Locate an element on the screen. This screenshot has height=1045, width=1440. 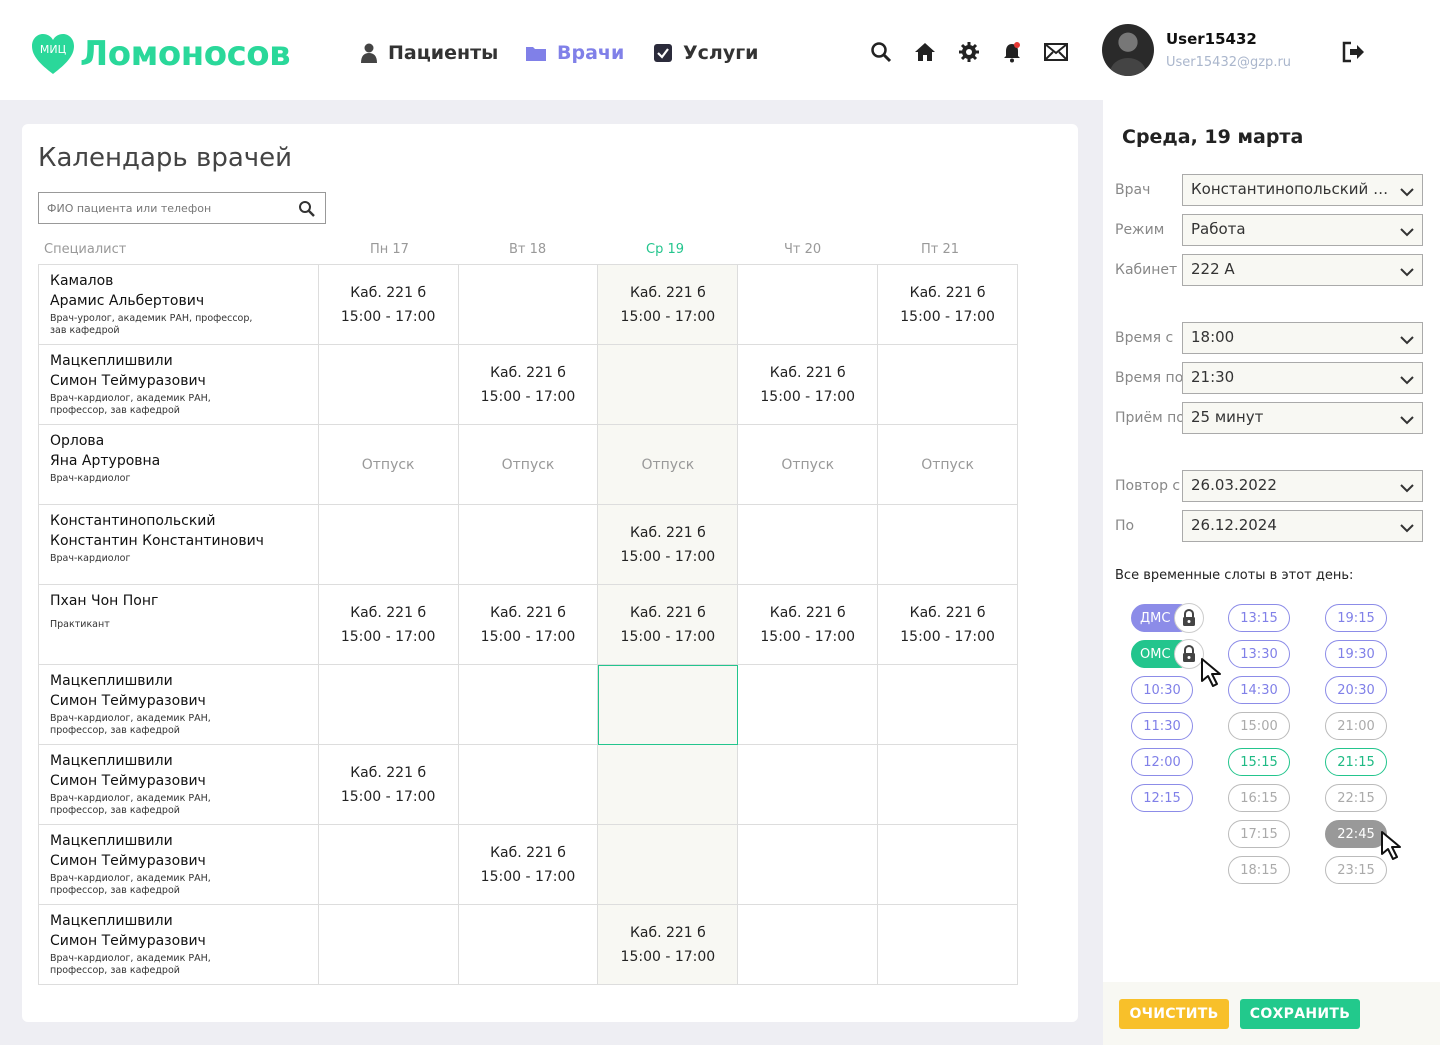
search-box is located at coordinates (182, 208).